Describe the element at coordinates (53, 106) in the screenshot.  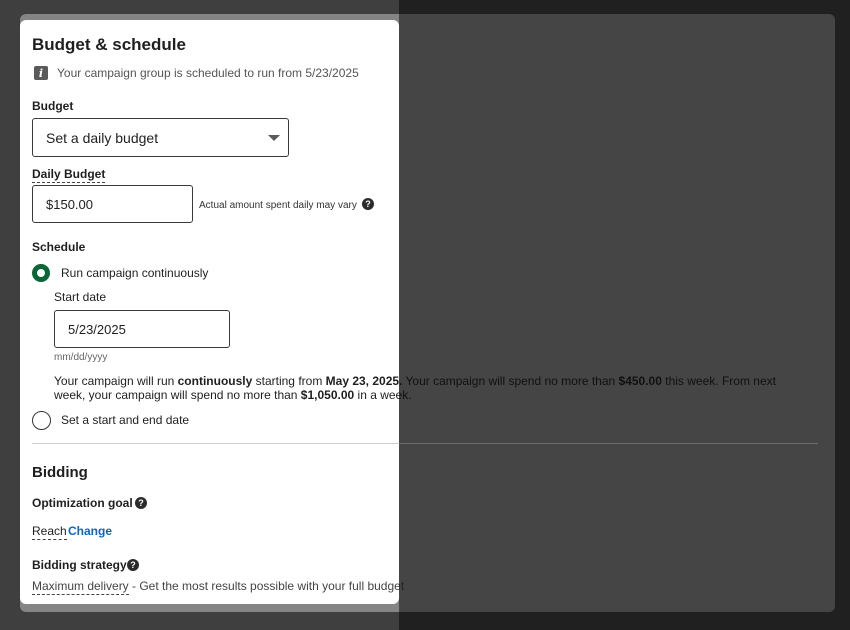
I see `budget-label: Budget` at that location.